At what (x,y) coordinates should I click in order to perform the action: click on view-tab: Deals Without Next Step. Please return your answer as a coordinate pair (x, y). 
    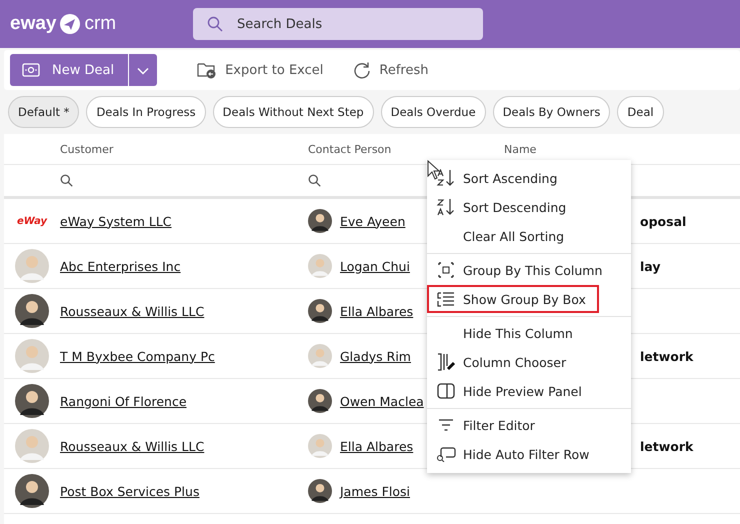
    Looking at the image, I should click on (293, 112).